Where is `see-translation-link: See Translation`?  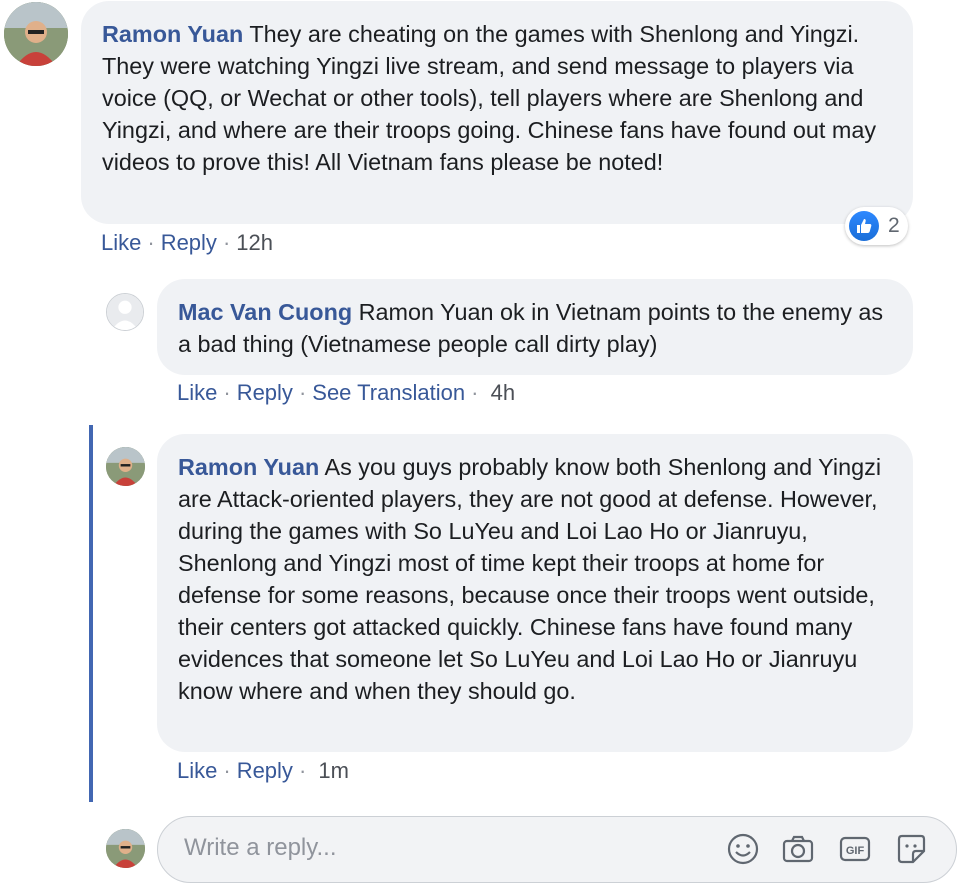
see-translation-link: See Translation is located at coordinates (388, 392).